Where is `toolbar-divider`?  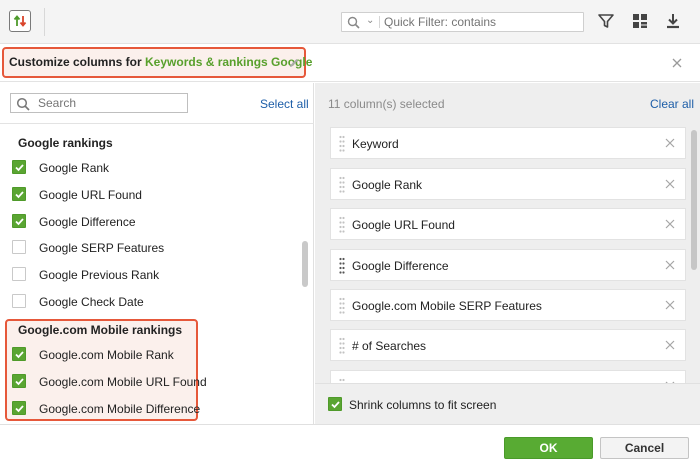 toolbar-divider is located at coordinates (44, 22).